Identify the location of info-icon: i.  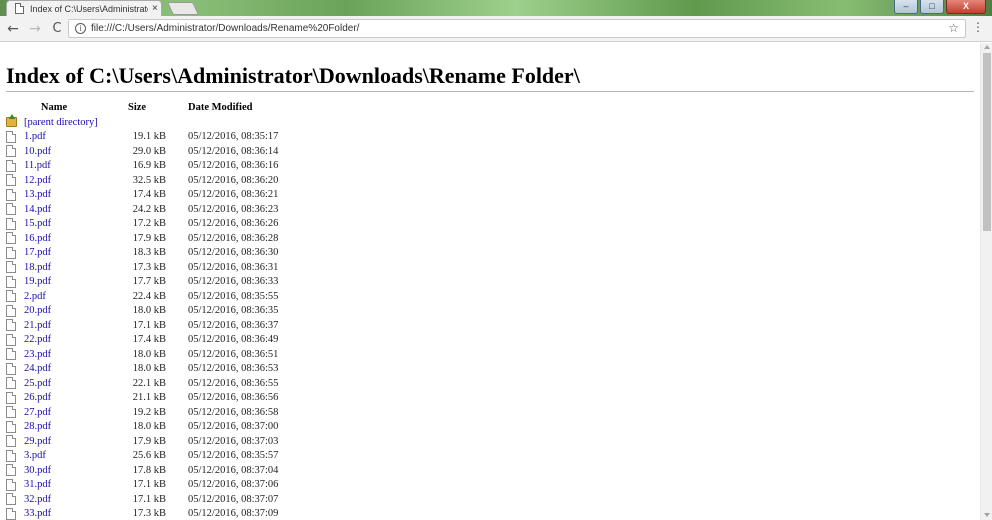
(80, 28).